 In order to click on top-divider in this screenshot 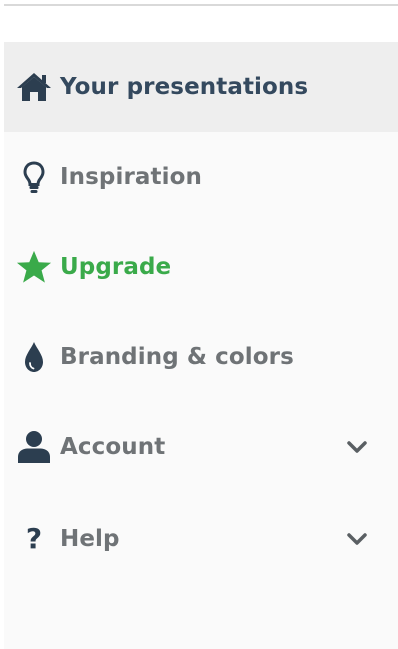, I will do `click(201, 5)`.